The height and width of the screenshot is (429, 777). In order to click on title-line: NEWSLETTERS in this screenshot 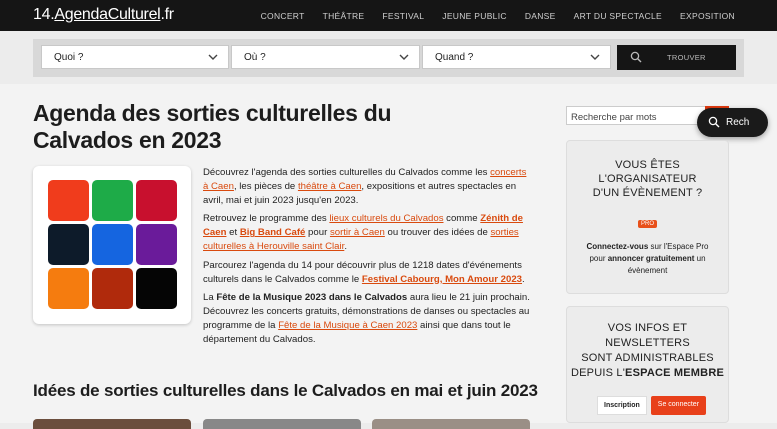, I will do `click(647, 343)`.